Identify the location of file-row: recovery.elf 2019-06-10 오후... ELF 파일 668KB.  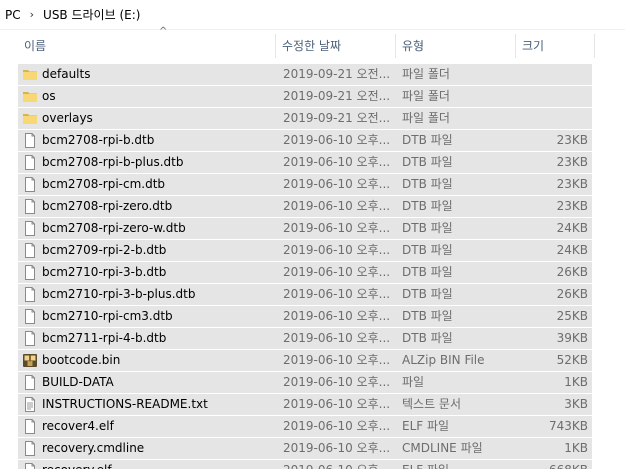
(305, 464).